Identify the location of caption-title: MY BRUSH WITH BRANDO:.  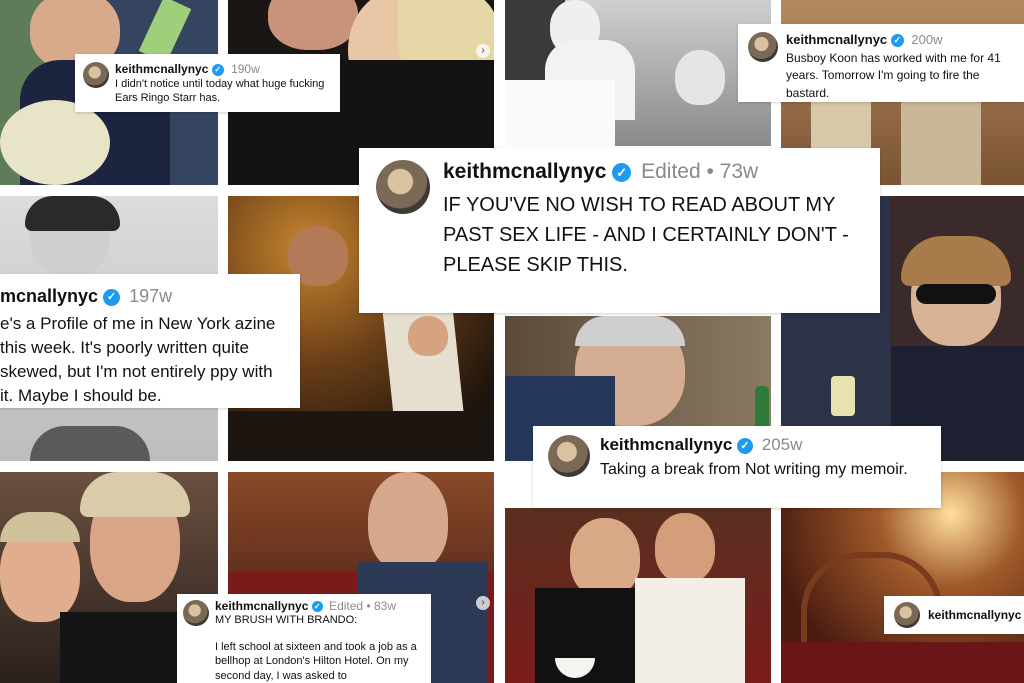
(286, 620).